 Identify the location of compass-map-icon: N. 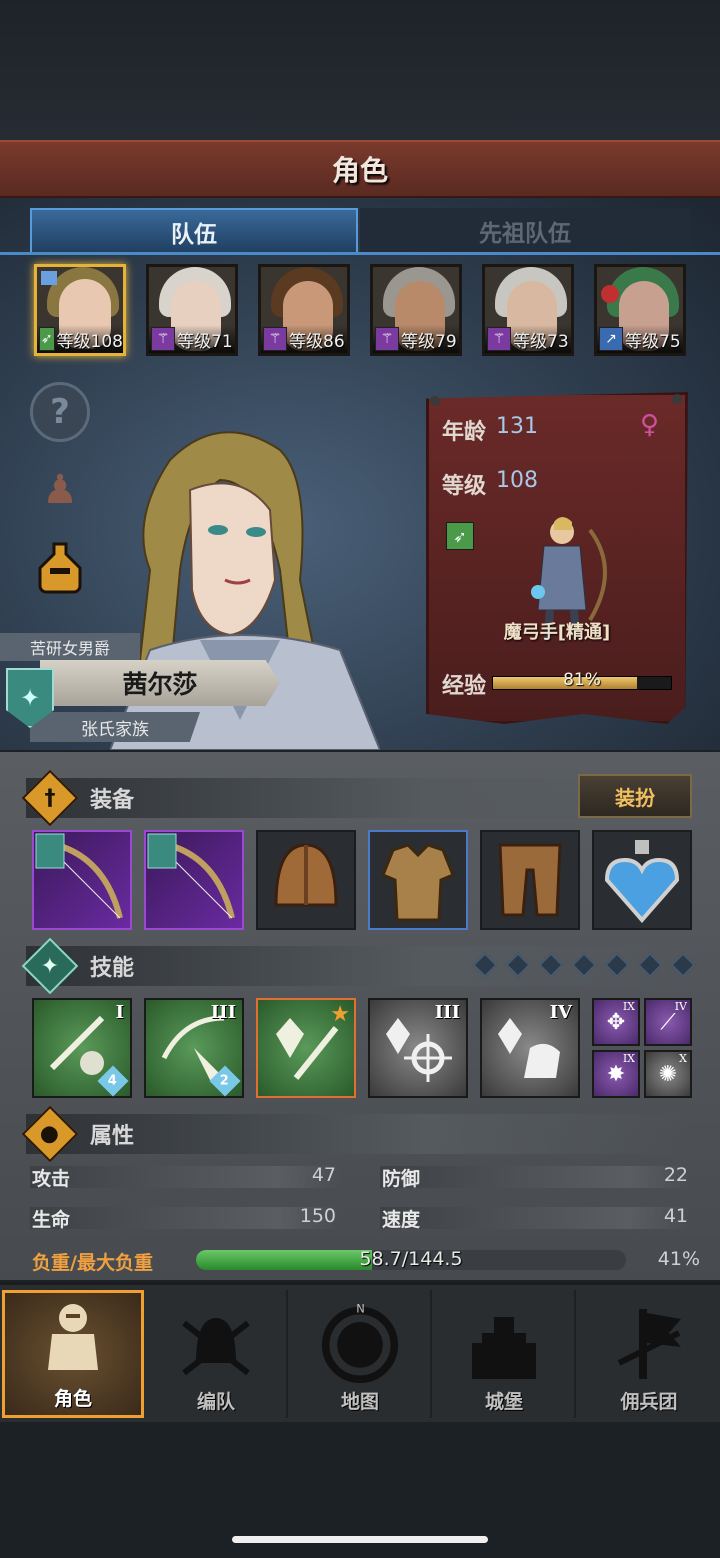
(360, 1342).